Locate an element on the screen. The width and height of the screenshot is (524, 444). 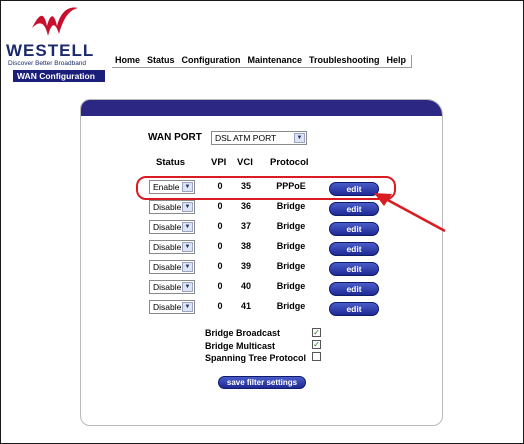
header-vpi: VPI is located at coordinates (219, 162).